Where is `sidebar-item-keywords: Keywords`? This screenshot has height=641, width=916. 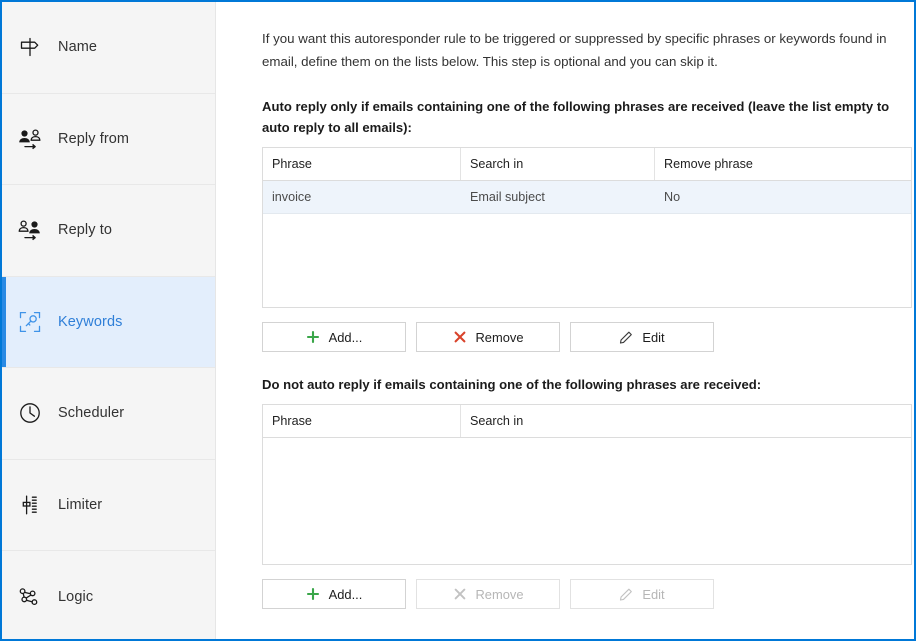
sidebar-item-keywords: Keywords is located at coordinates (108, 322).